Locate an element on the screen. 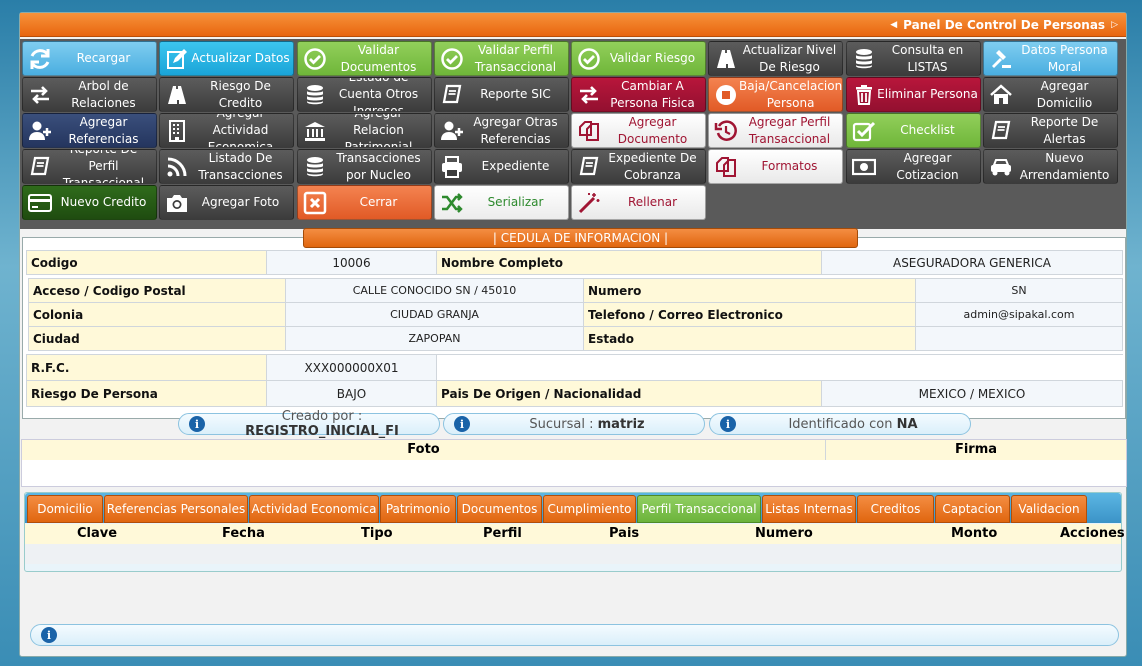  cerrar-button: Cerrar is located at coordinates (364, 202).